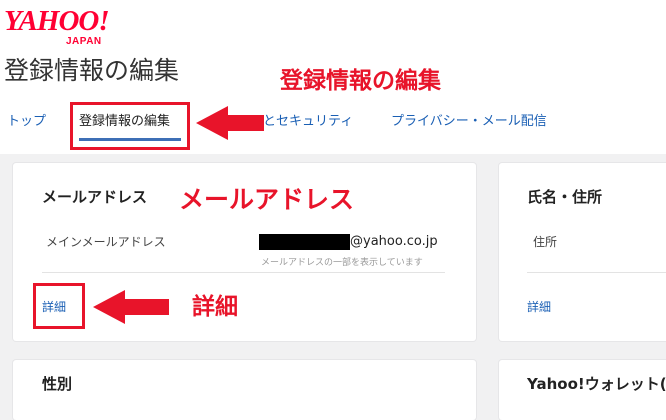  I want to click on yahoo-japan-logo: YAHOO! JAPAN, so click(57, 26).